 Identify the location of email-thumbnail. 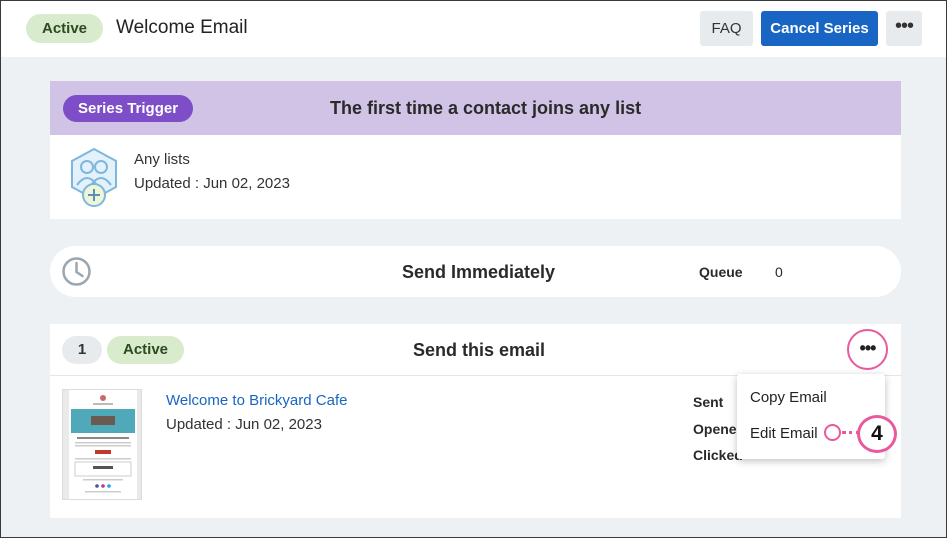
(102, 444).